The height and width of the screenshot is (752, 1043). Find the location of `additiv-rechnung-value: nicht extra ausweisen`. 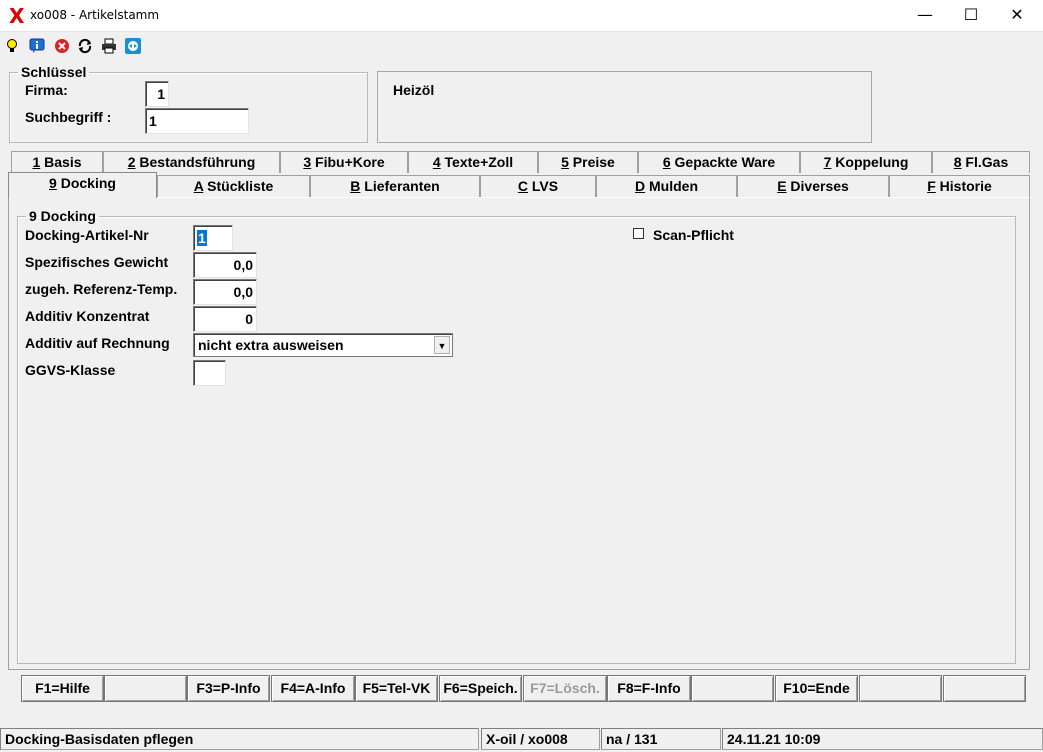

additiv-rechnung-value: nicht extra ausweisen is located at coordinates (271, 345).